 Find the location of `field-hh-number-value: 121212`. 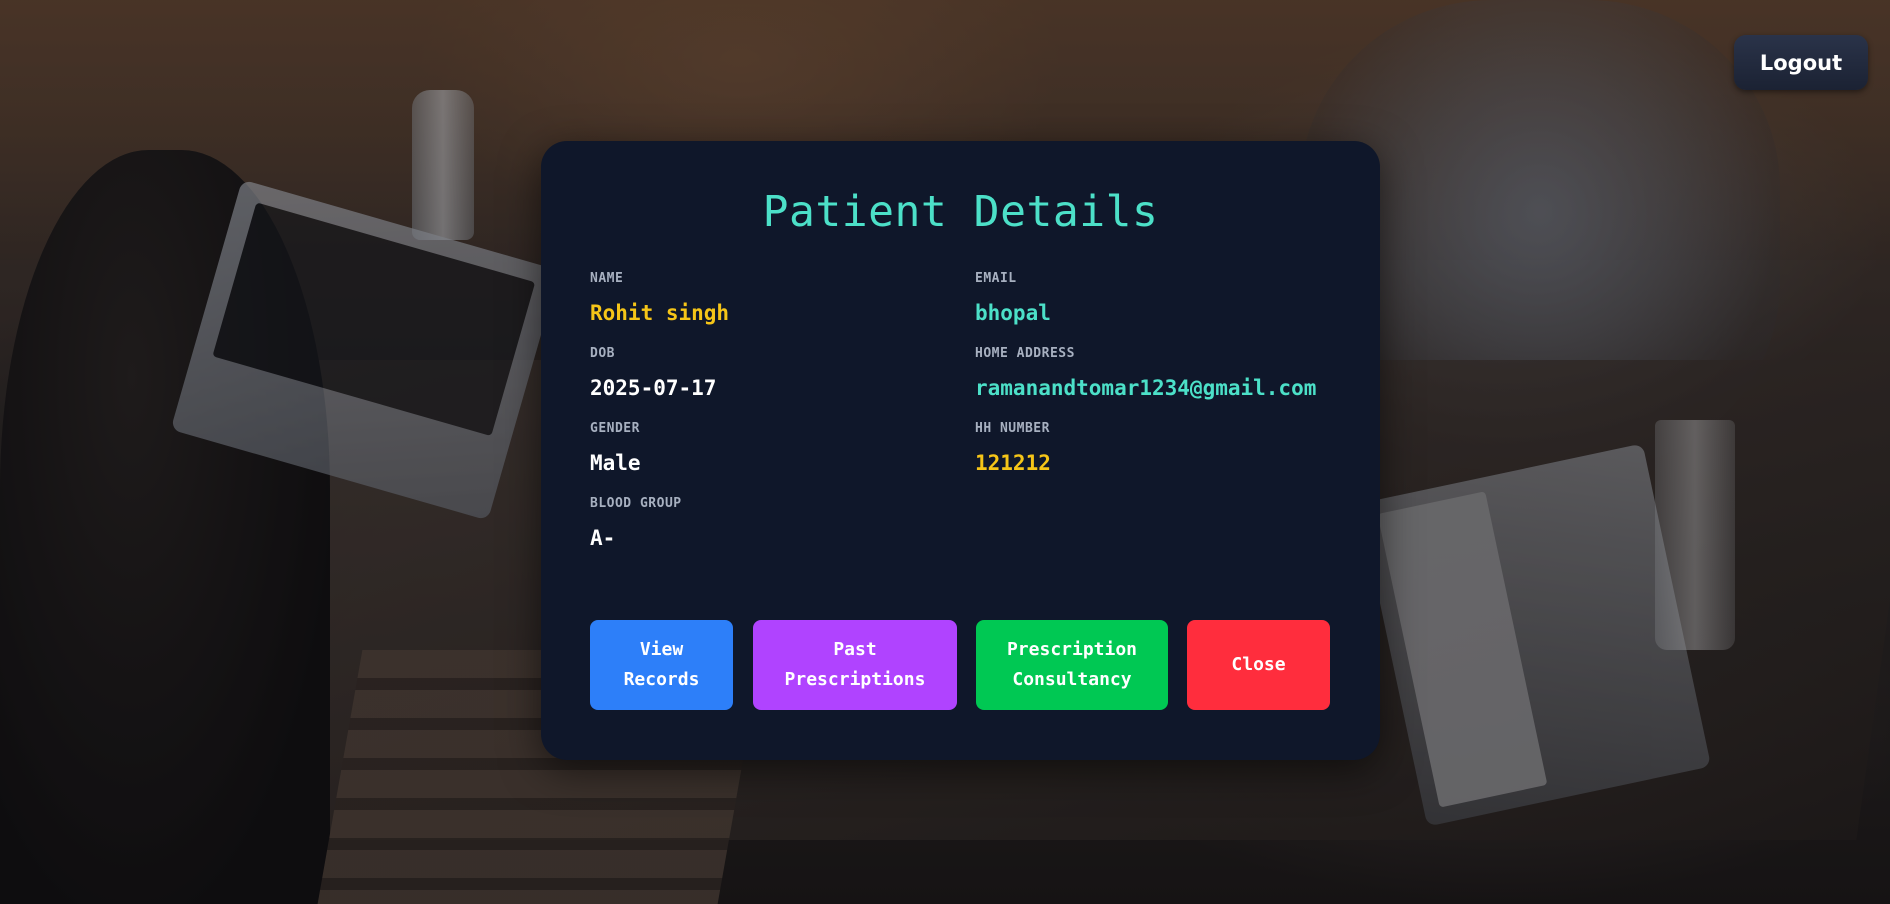

field-hh-number-value: 121212 is located at coordinates (1013, 463).